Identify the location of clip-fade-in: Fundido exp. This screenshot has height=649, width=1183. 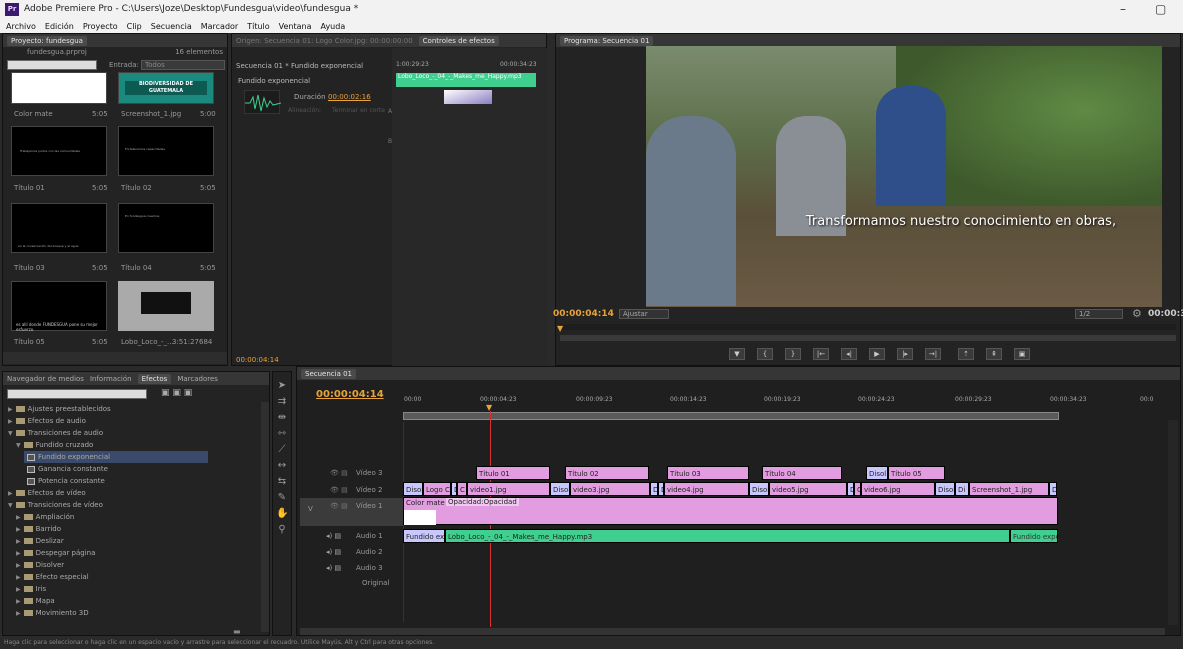
(424, 536).